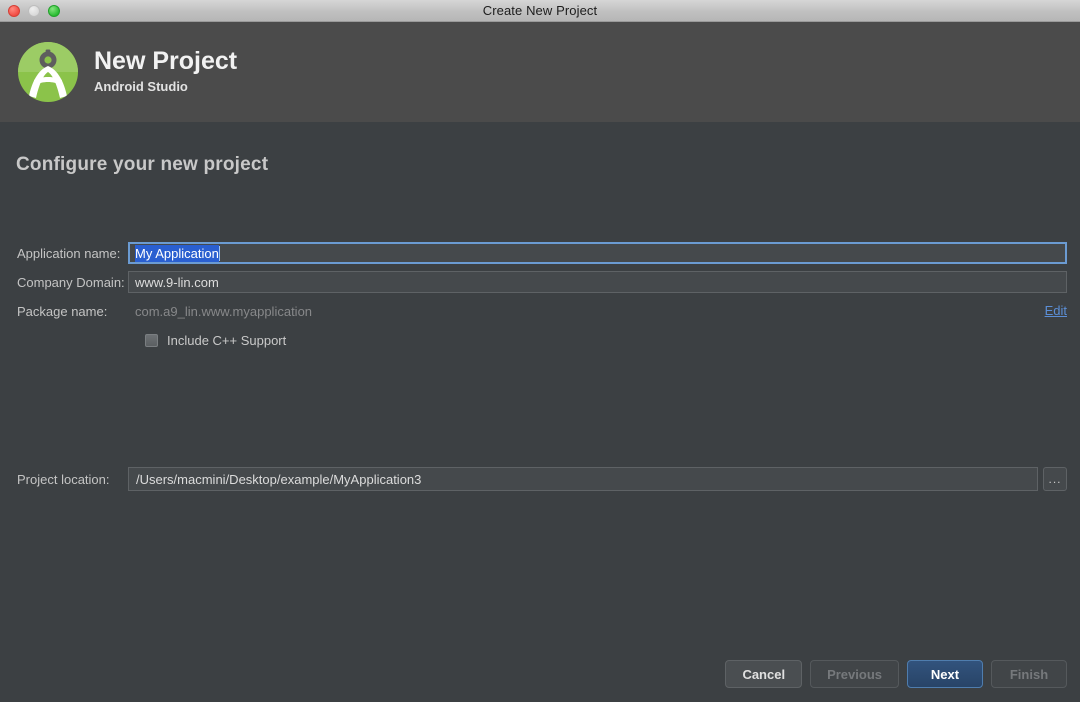 The width and height of the screenshot is (1080, 702). What do you see at coordinates (219, 253) in the screenshot?
I see `text-caret` at bounding box center [219, 253].